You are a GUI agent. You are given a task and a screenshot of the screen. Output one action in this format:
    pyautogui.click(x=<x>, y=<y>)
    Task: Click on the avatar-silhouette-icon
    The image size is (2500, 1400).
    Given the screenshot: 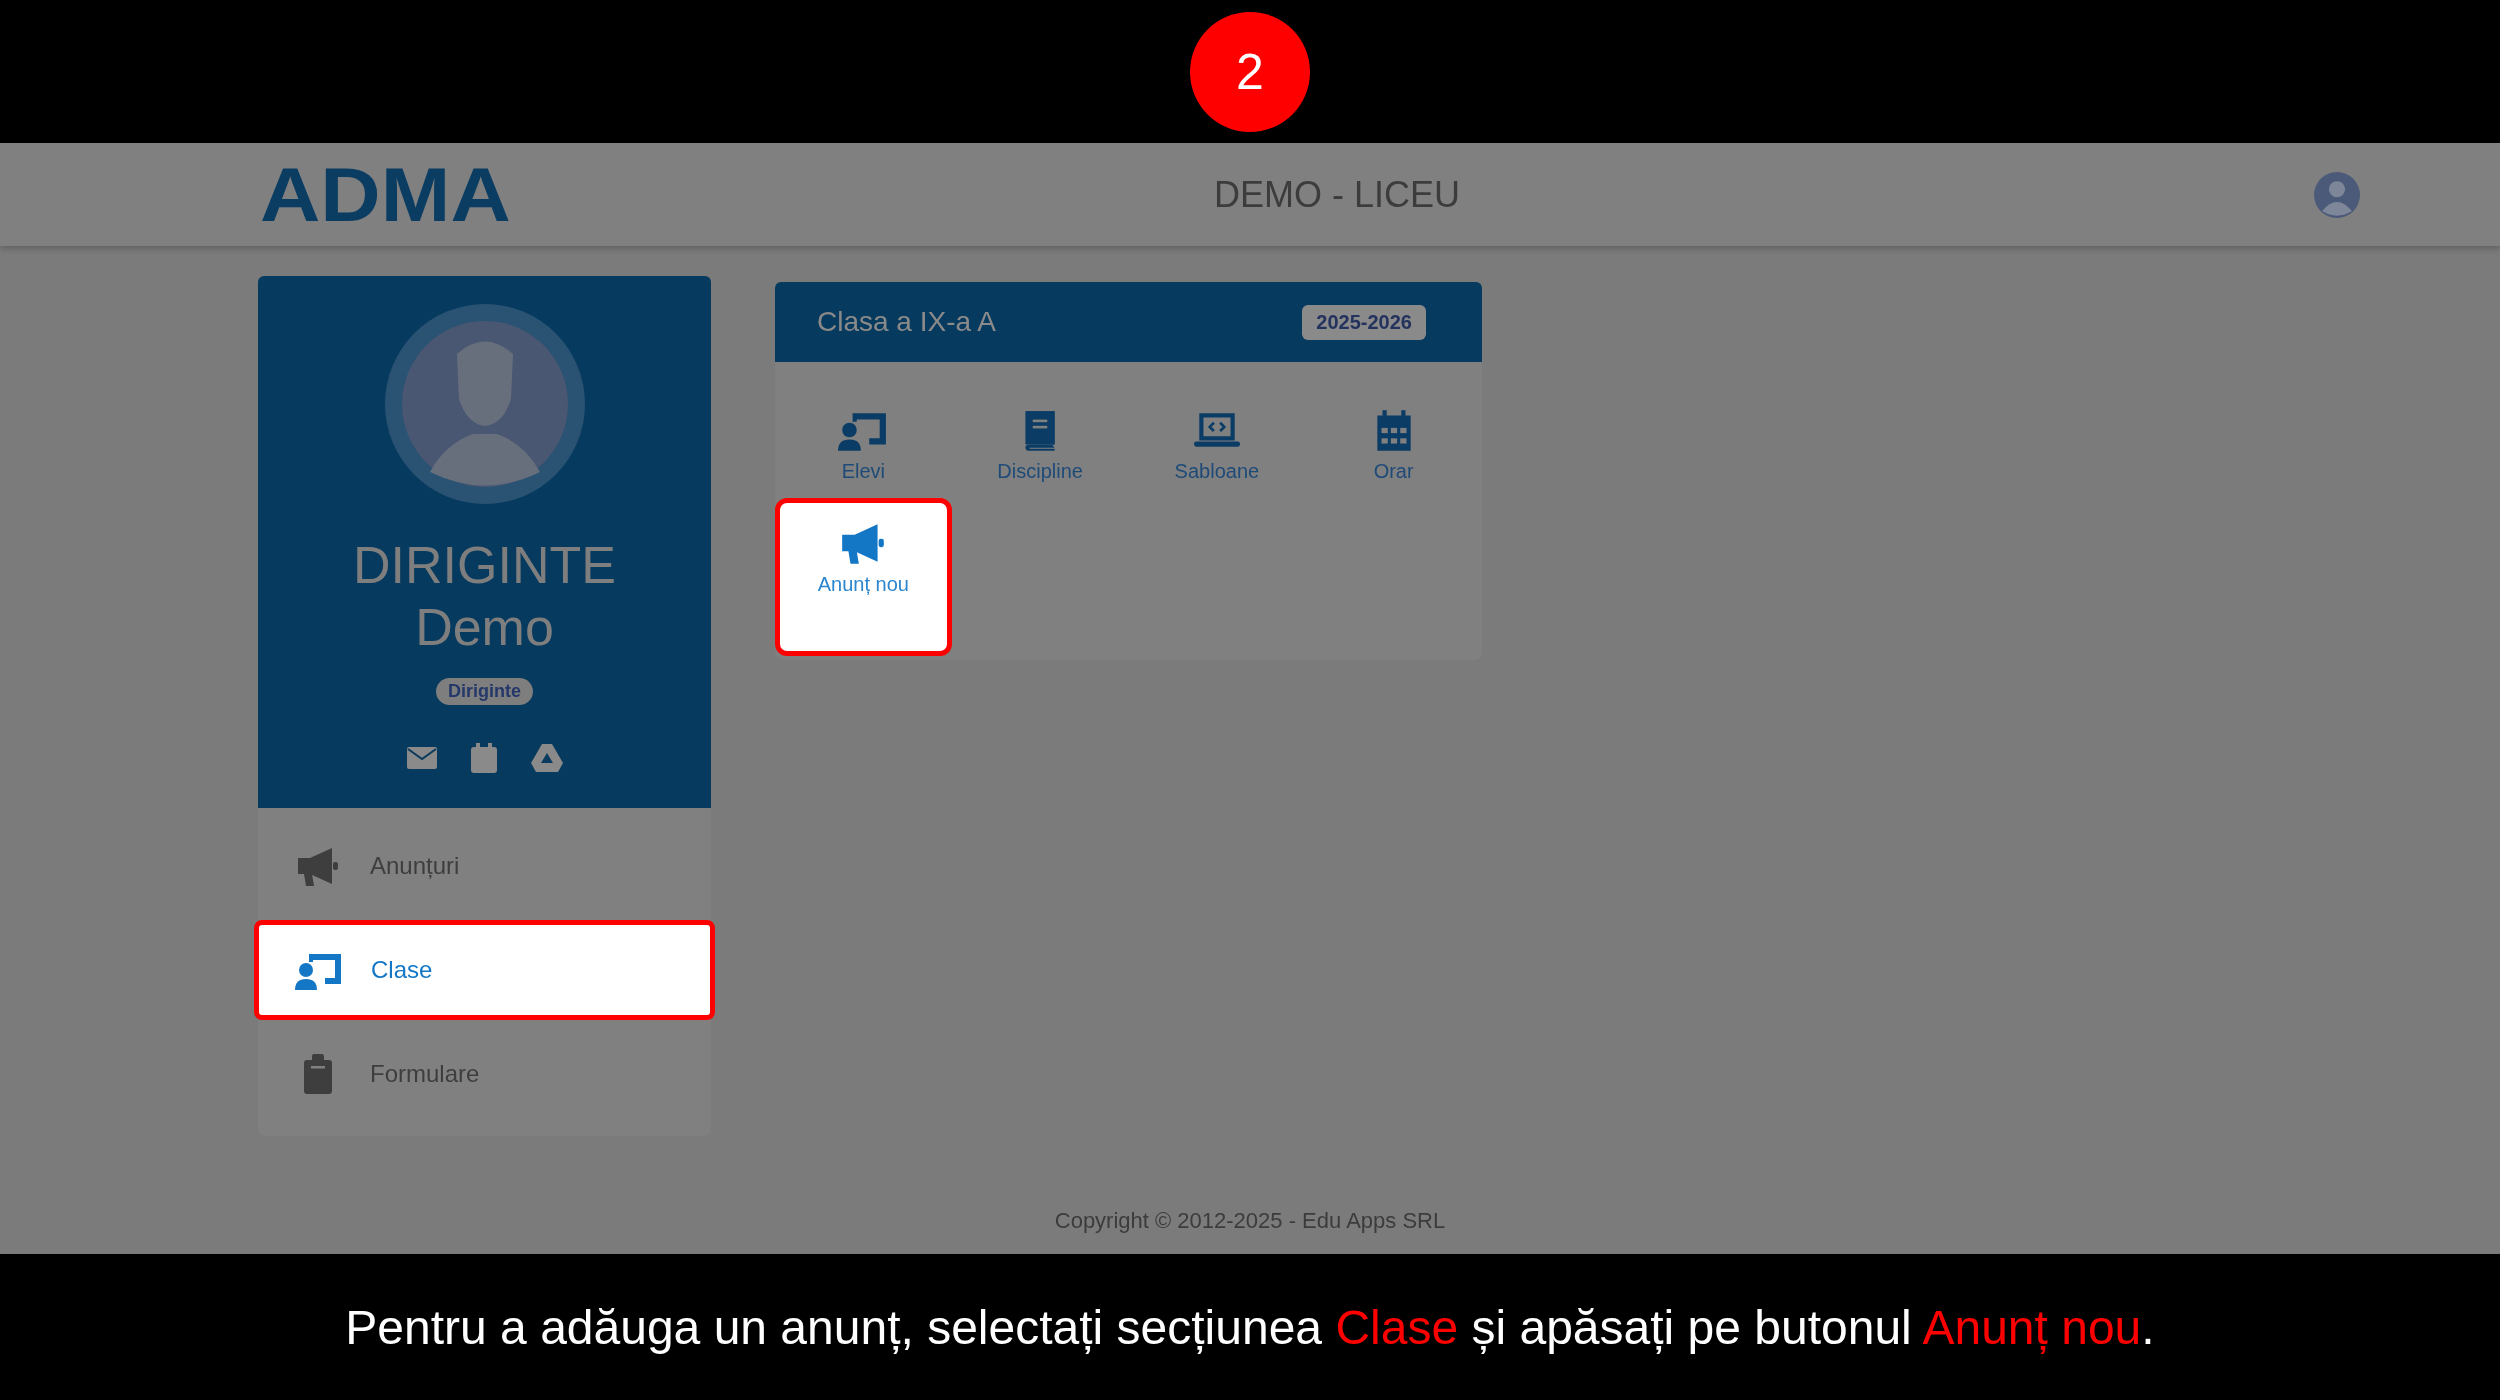 What is the action you would take?
    pyautogui.click(x=484, y=404)
    